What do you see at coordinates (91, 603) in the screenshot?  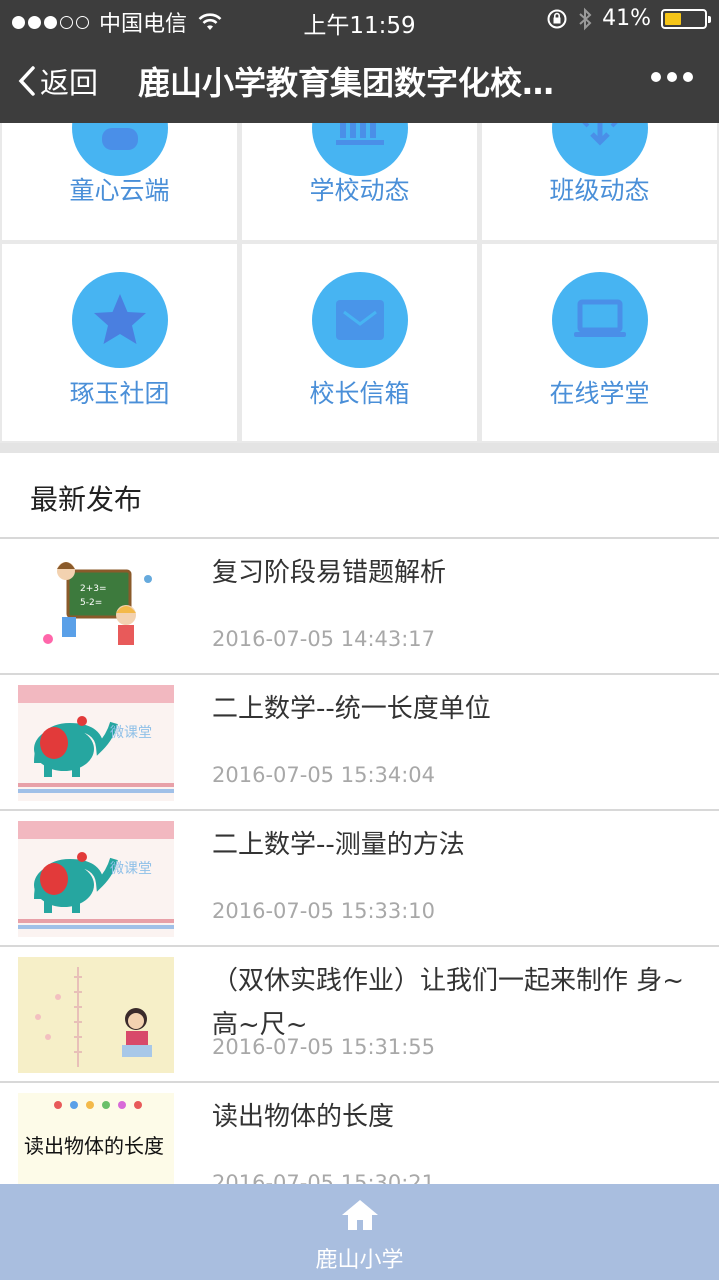 I see `svg-text: 5-2=` at bounding box center [91, 603].